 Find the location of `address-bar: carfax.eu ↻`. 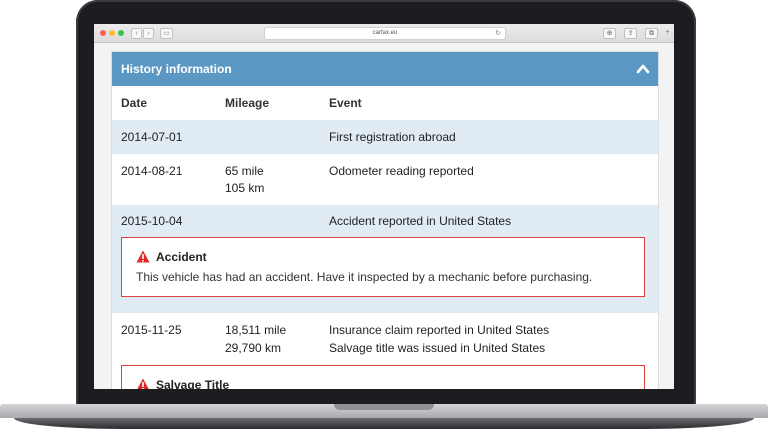

address-bar: carfax.eu ↻ is located at coordinates (385, 33).